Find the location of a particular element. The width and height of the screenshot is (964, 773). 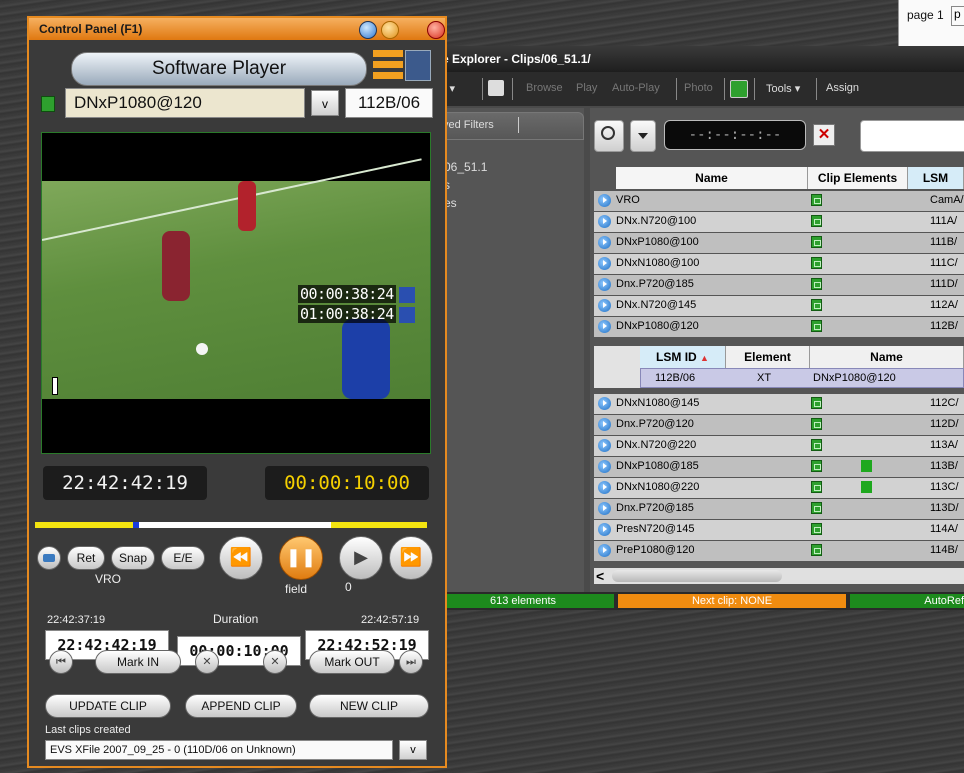

scrollbar-thumb is located at coordinates (697, 576).